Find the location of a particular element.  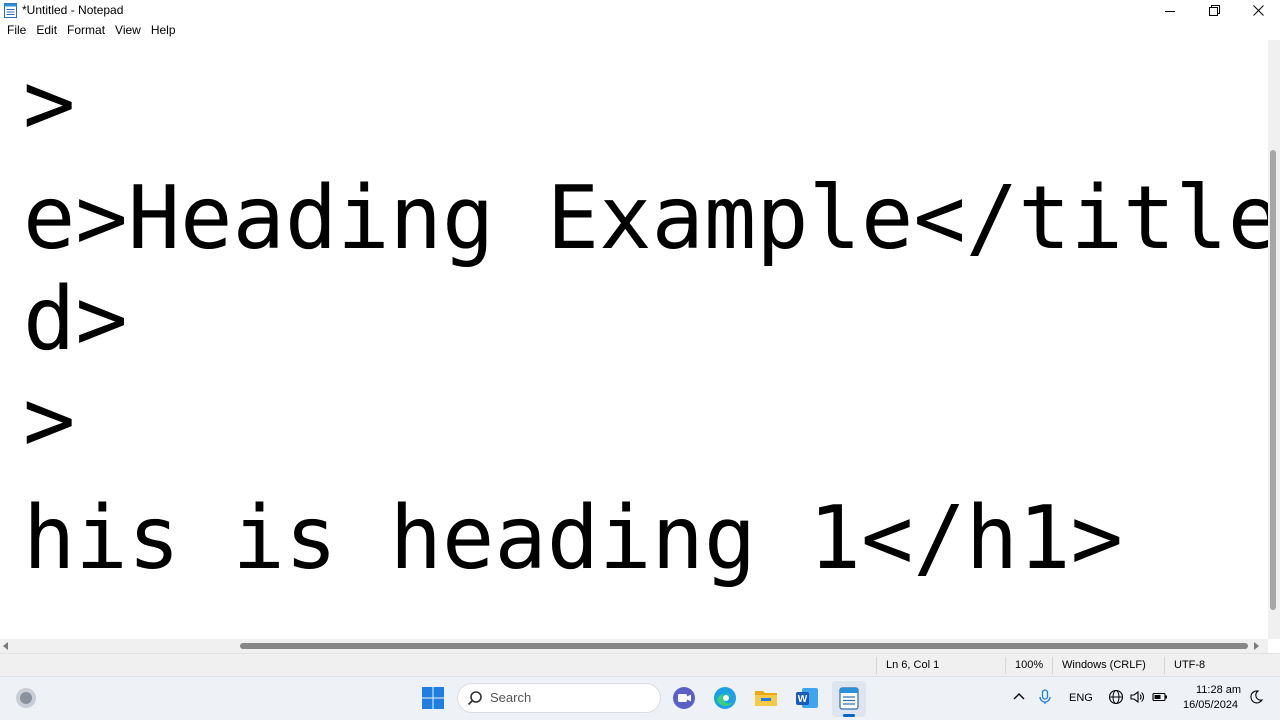

restore-button is located at coordinates (1214, 10).